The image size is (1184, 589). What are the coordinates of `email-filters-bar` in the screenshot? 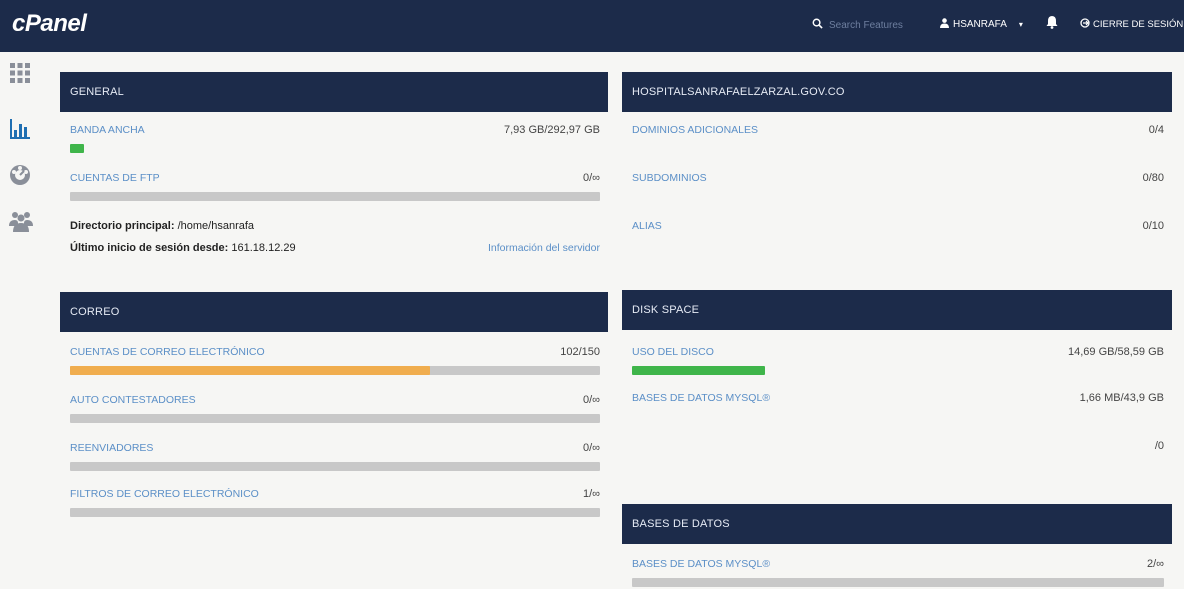 It's located at (335, 512).